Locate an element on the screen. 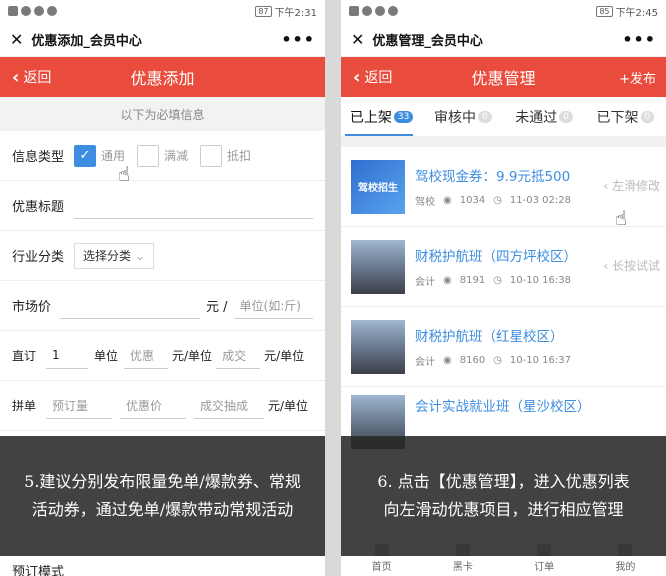  header: ‹ 返回 优惠管理 +发布 is located at coordinates (503, 77).